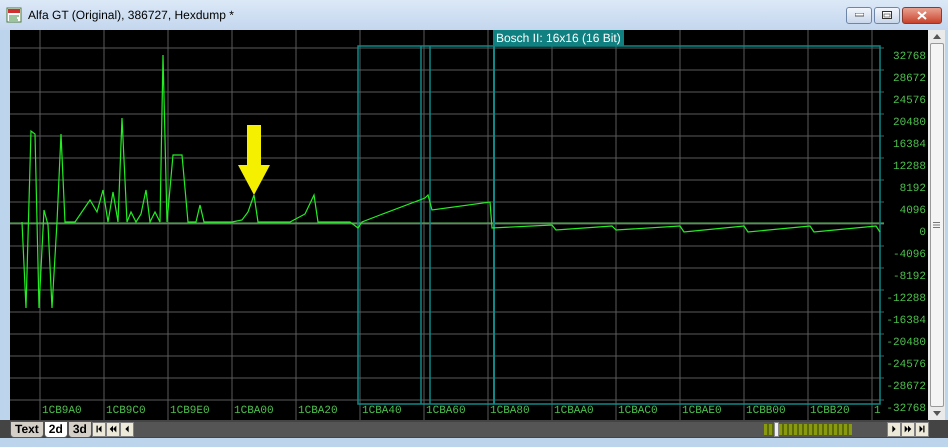  I want to click on view-tab: 2d, so click(56, 429).